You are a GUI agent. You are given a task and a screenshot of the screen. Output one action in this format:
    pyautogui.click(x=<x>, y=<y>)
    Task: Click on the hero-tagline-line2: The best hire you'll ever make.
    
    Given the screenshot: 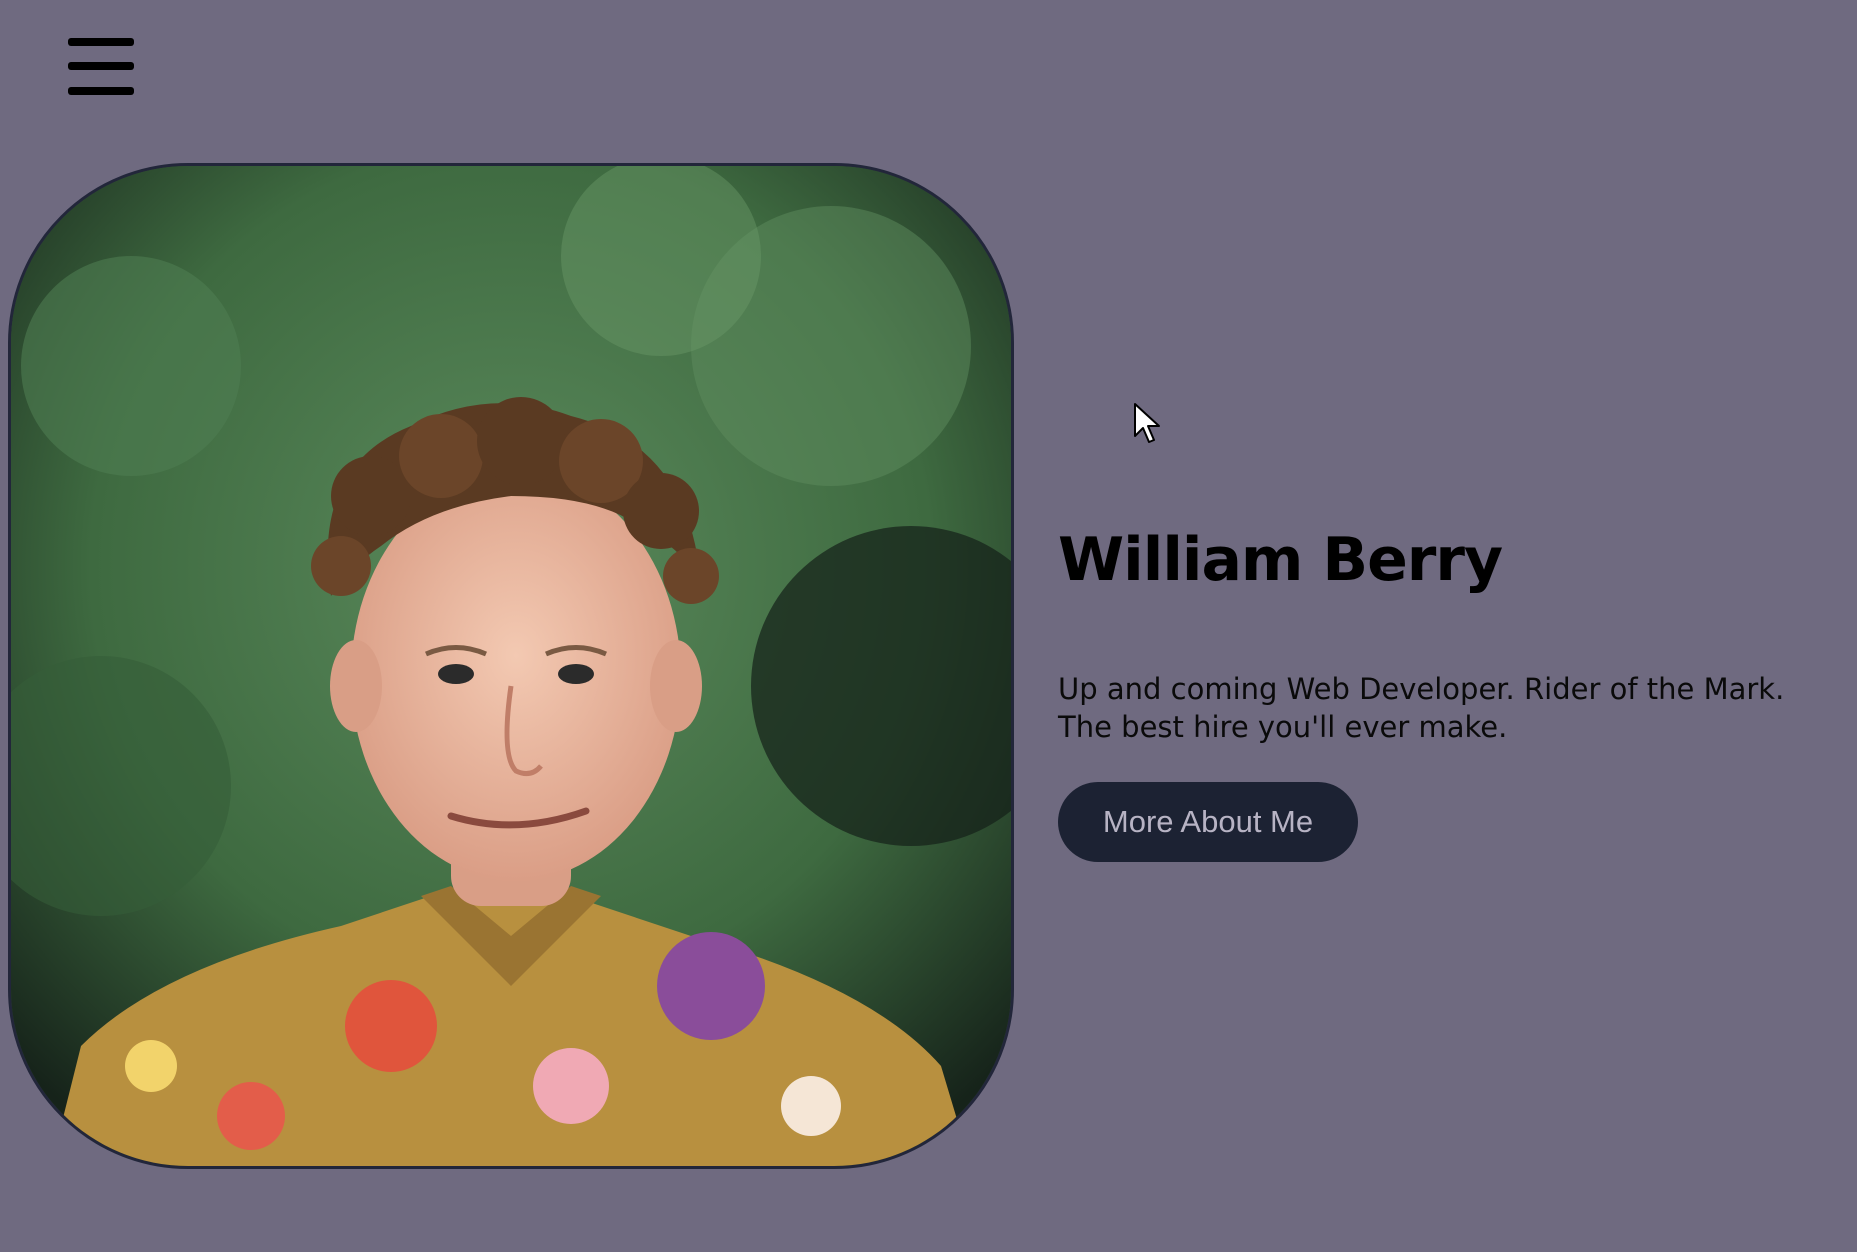 What is the action you would take?
    pyautogui.click(x=1283, y=727)
    